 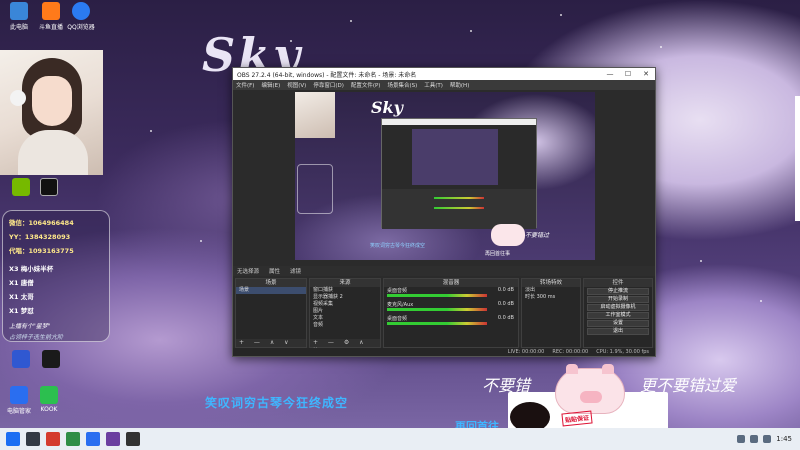 I want to click on desktop-icon-label: 斗鱼直播, so click(x=50, y=27).